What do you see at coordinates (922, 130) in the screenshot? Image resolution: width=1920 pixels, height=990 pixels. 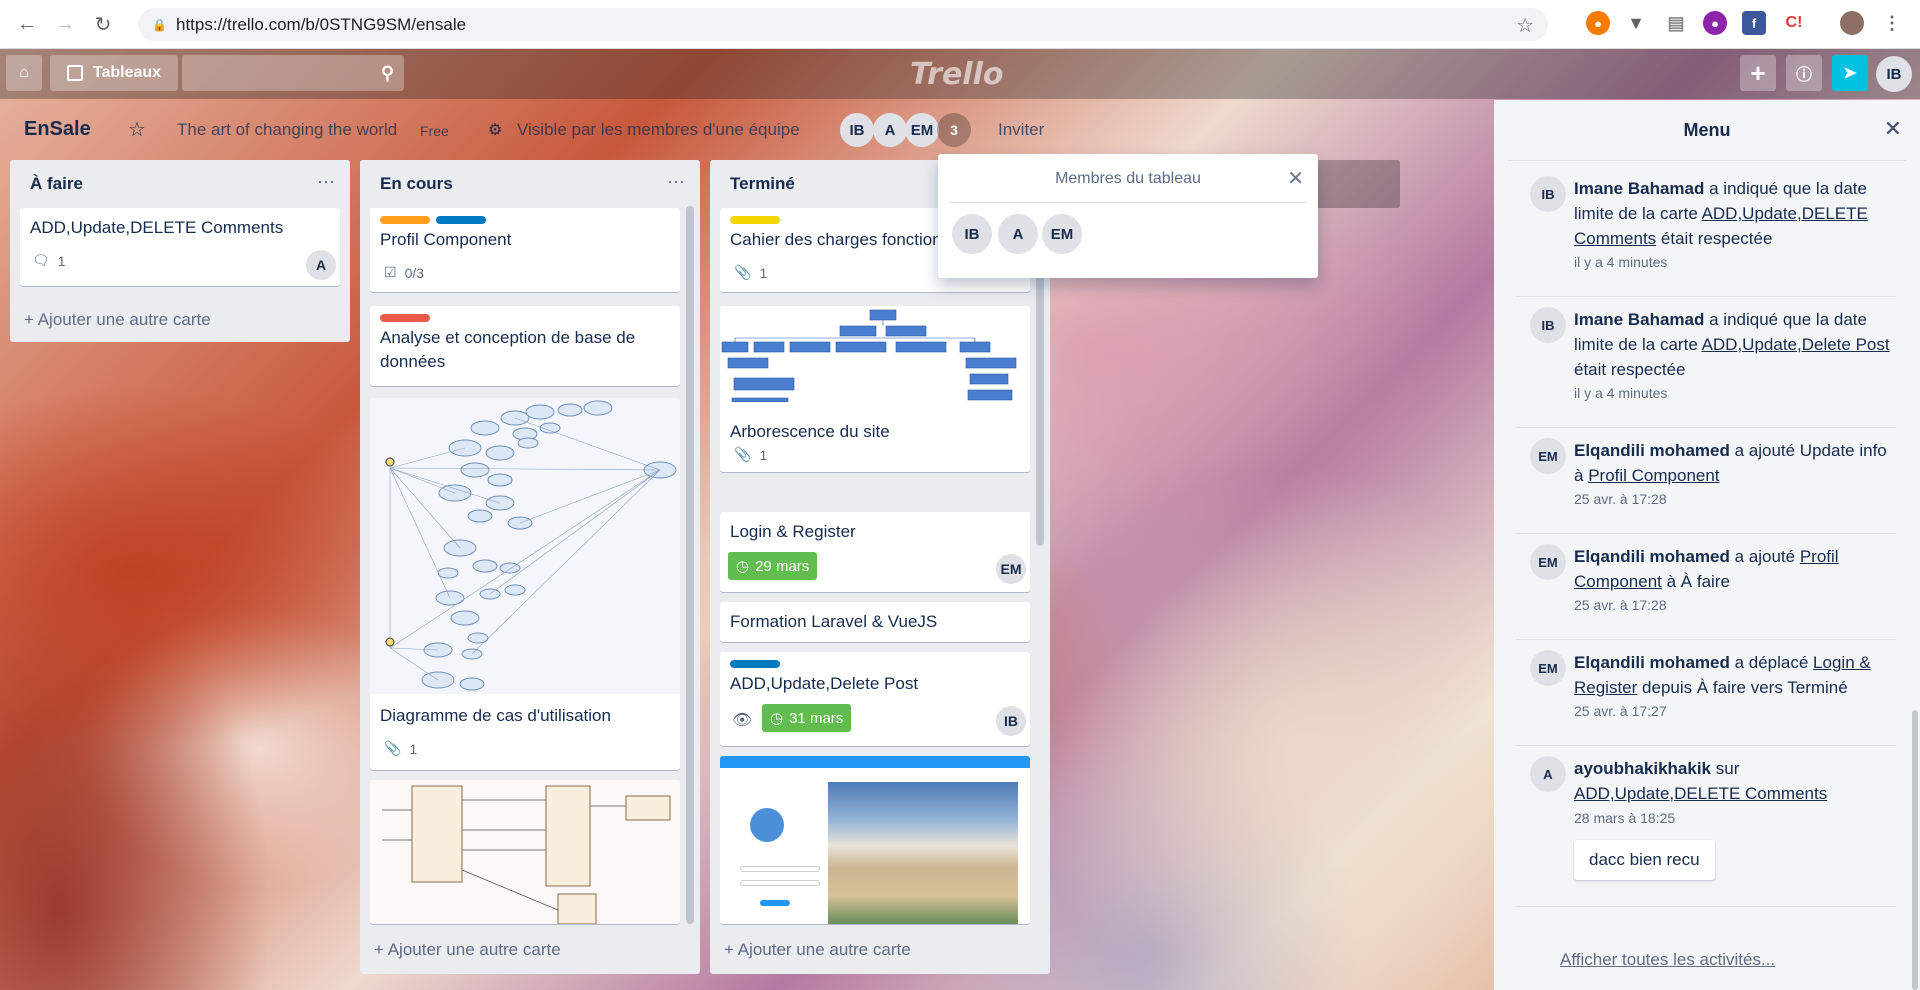 I see `member-avatar-em: EM` at bounding box center [922, 130].